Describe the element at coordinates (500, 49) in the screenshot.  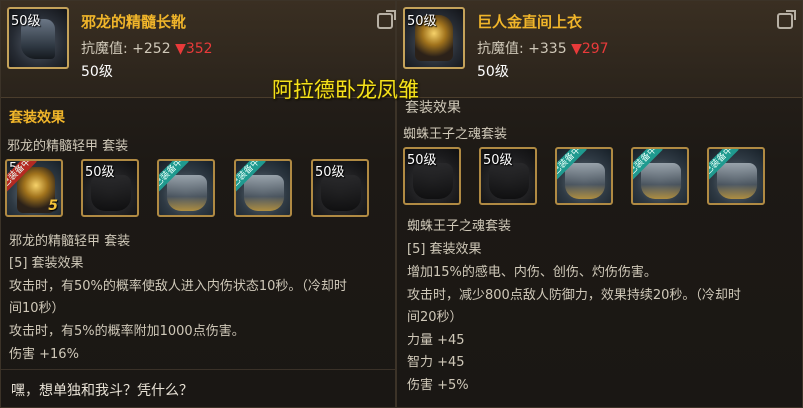
I see `right-stat-label: 抗魔值:` at that location.